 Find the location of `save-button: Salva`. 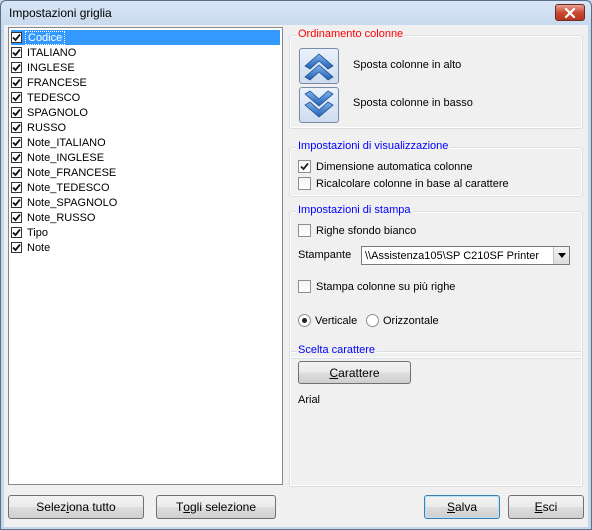

save-button: Salva is located at coordinates (462, 507).